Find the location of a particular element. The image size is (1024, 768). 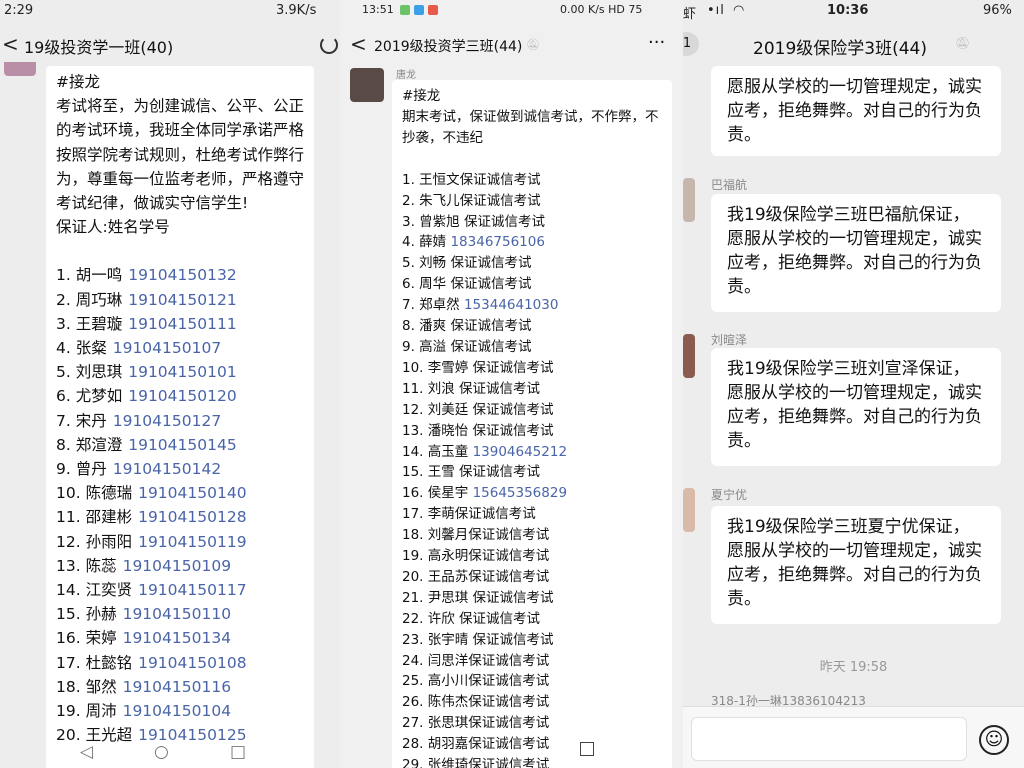

chat-title: 19级投资学一班(40) is located at coordinates (99, 47).